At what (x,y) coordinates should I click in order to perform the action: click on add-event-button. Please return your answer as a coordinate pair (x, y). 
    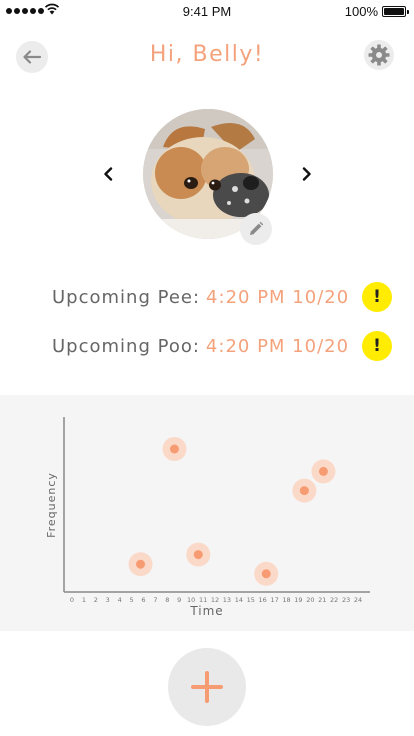
    Looking at the image, I should click on (207, 687).